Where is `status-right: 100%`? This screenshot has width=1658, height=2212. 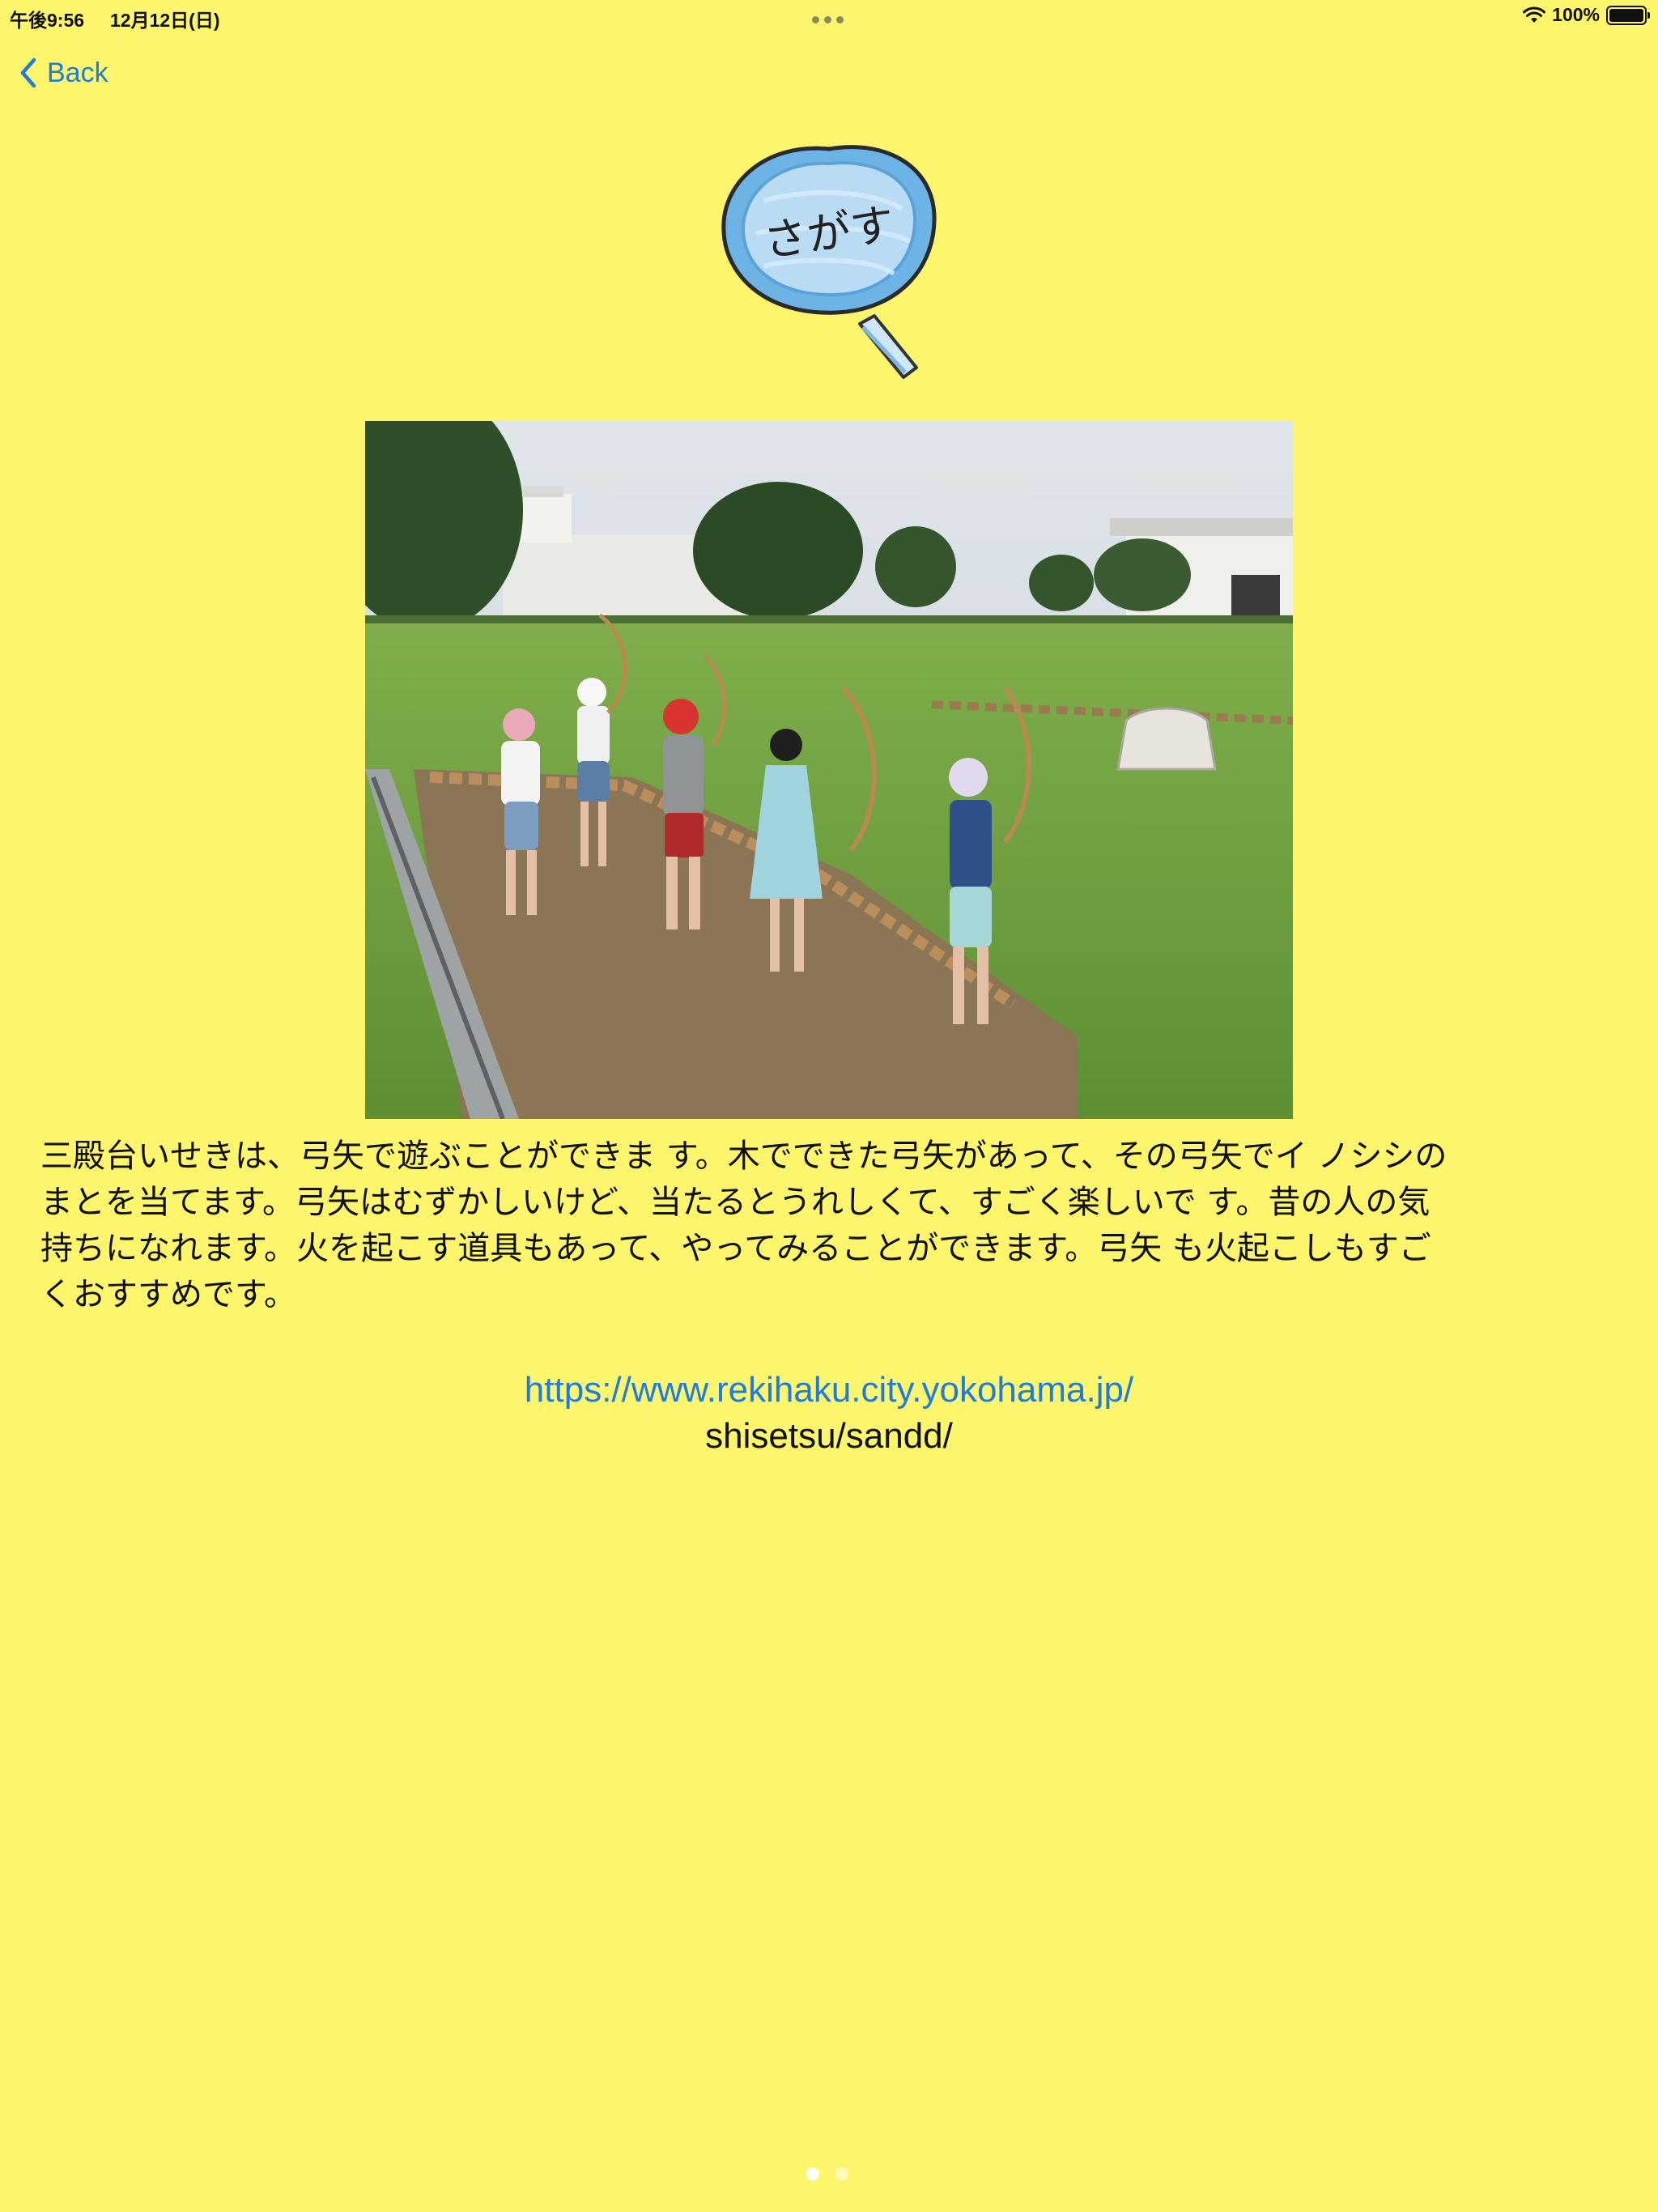 status-right: 100% is located at coordinates (1586, 15).